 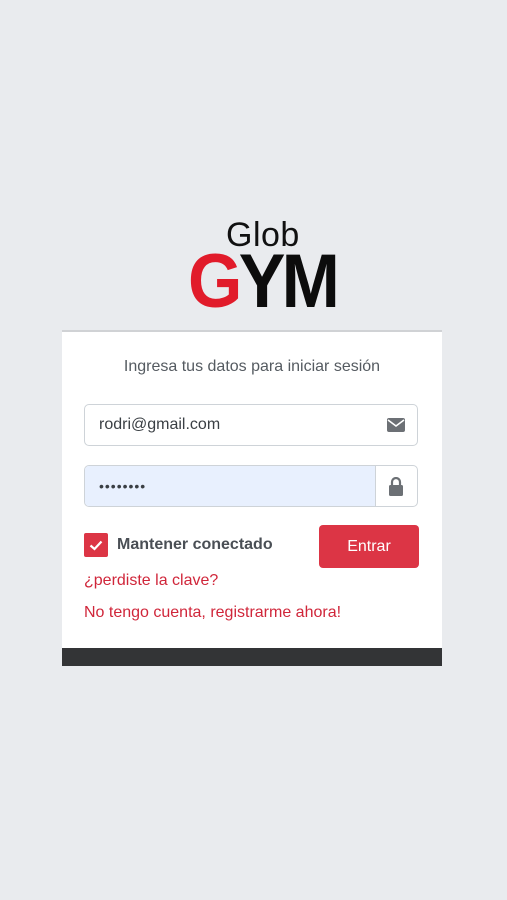 I want to click on checkmark-icon, so click(x=96, y=545).